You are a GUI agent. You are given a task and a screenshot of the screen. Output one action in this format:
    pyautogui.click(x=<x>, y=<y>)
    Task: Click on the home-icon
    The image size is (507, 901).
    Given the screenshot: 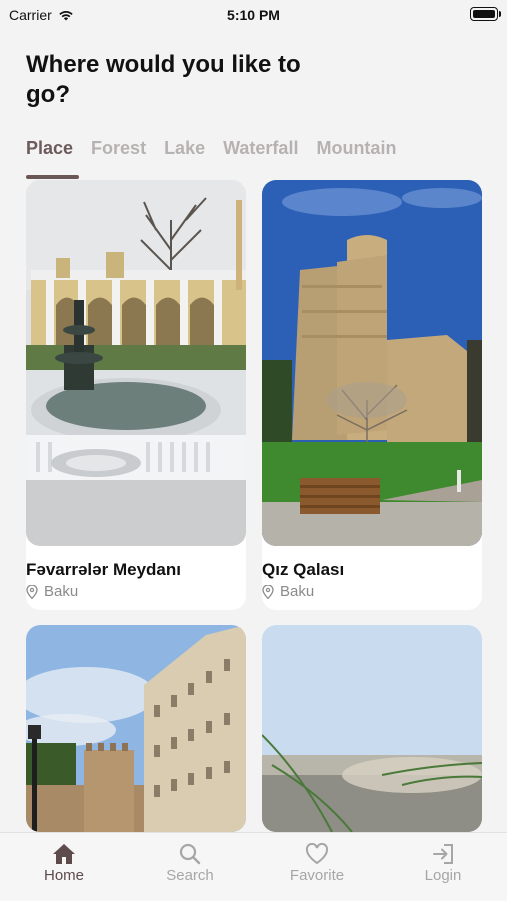 What is the action you would take?
    pyautogui.click(x=64, y=854)
    